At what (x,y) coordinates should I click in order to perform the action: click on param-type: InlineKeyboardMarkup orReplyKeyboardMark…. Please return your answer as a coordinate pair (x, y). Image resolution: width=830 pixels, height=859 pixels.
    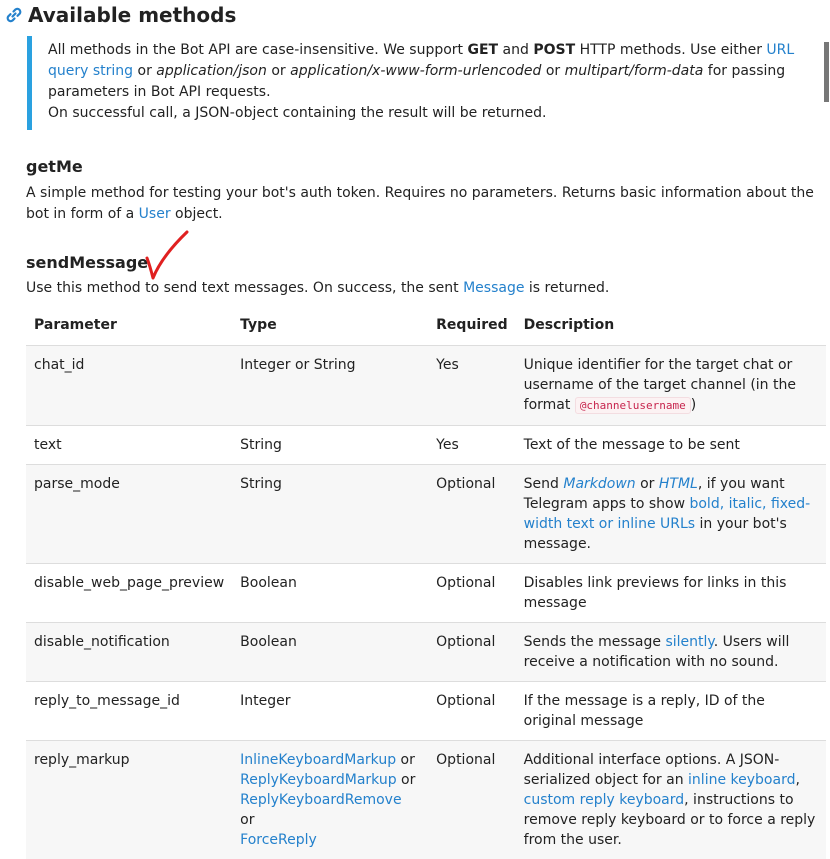
    Looking at the image, I should click on (330, 800).